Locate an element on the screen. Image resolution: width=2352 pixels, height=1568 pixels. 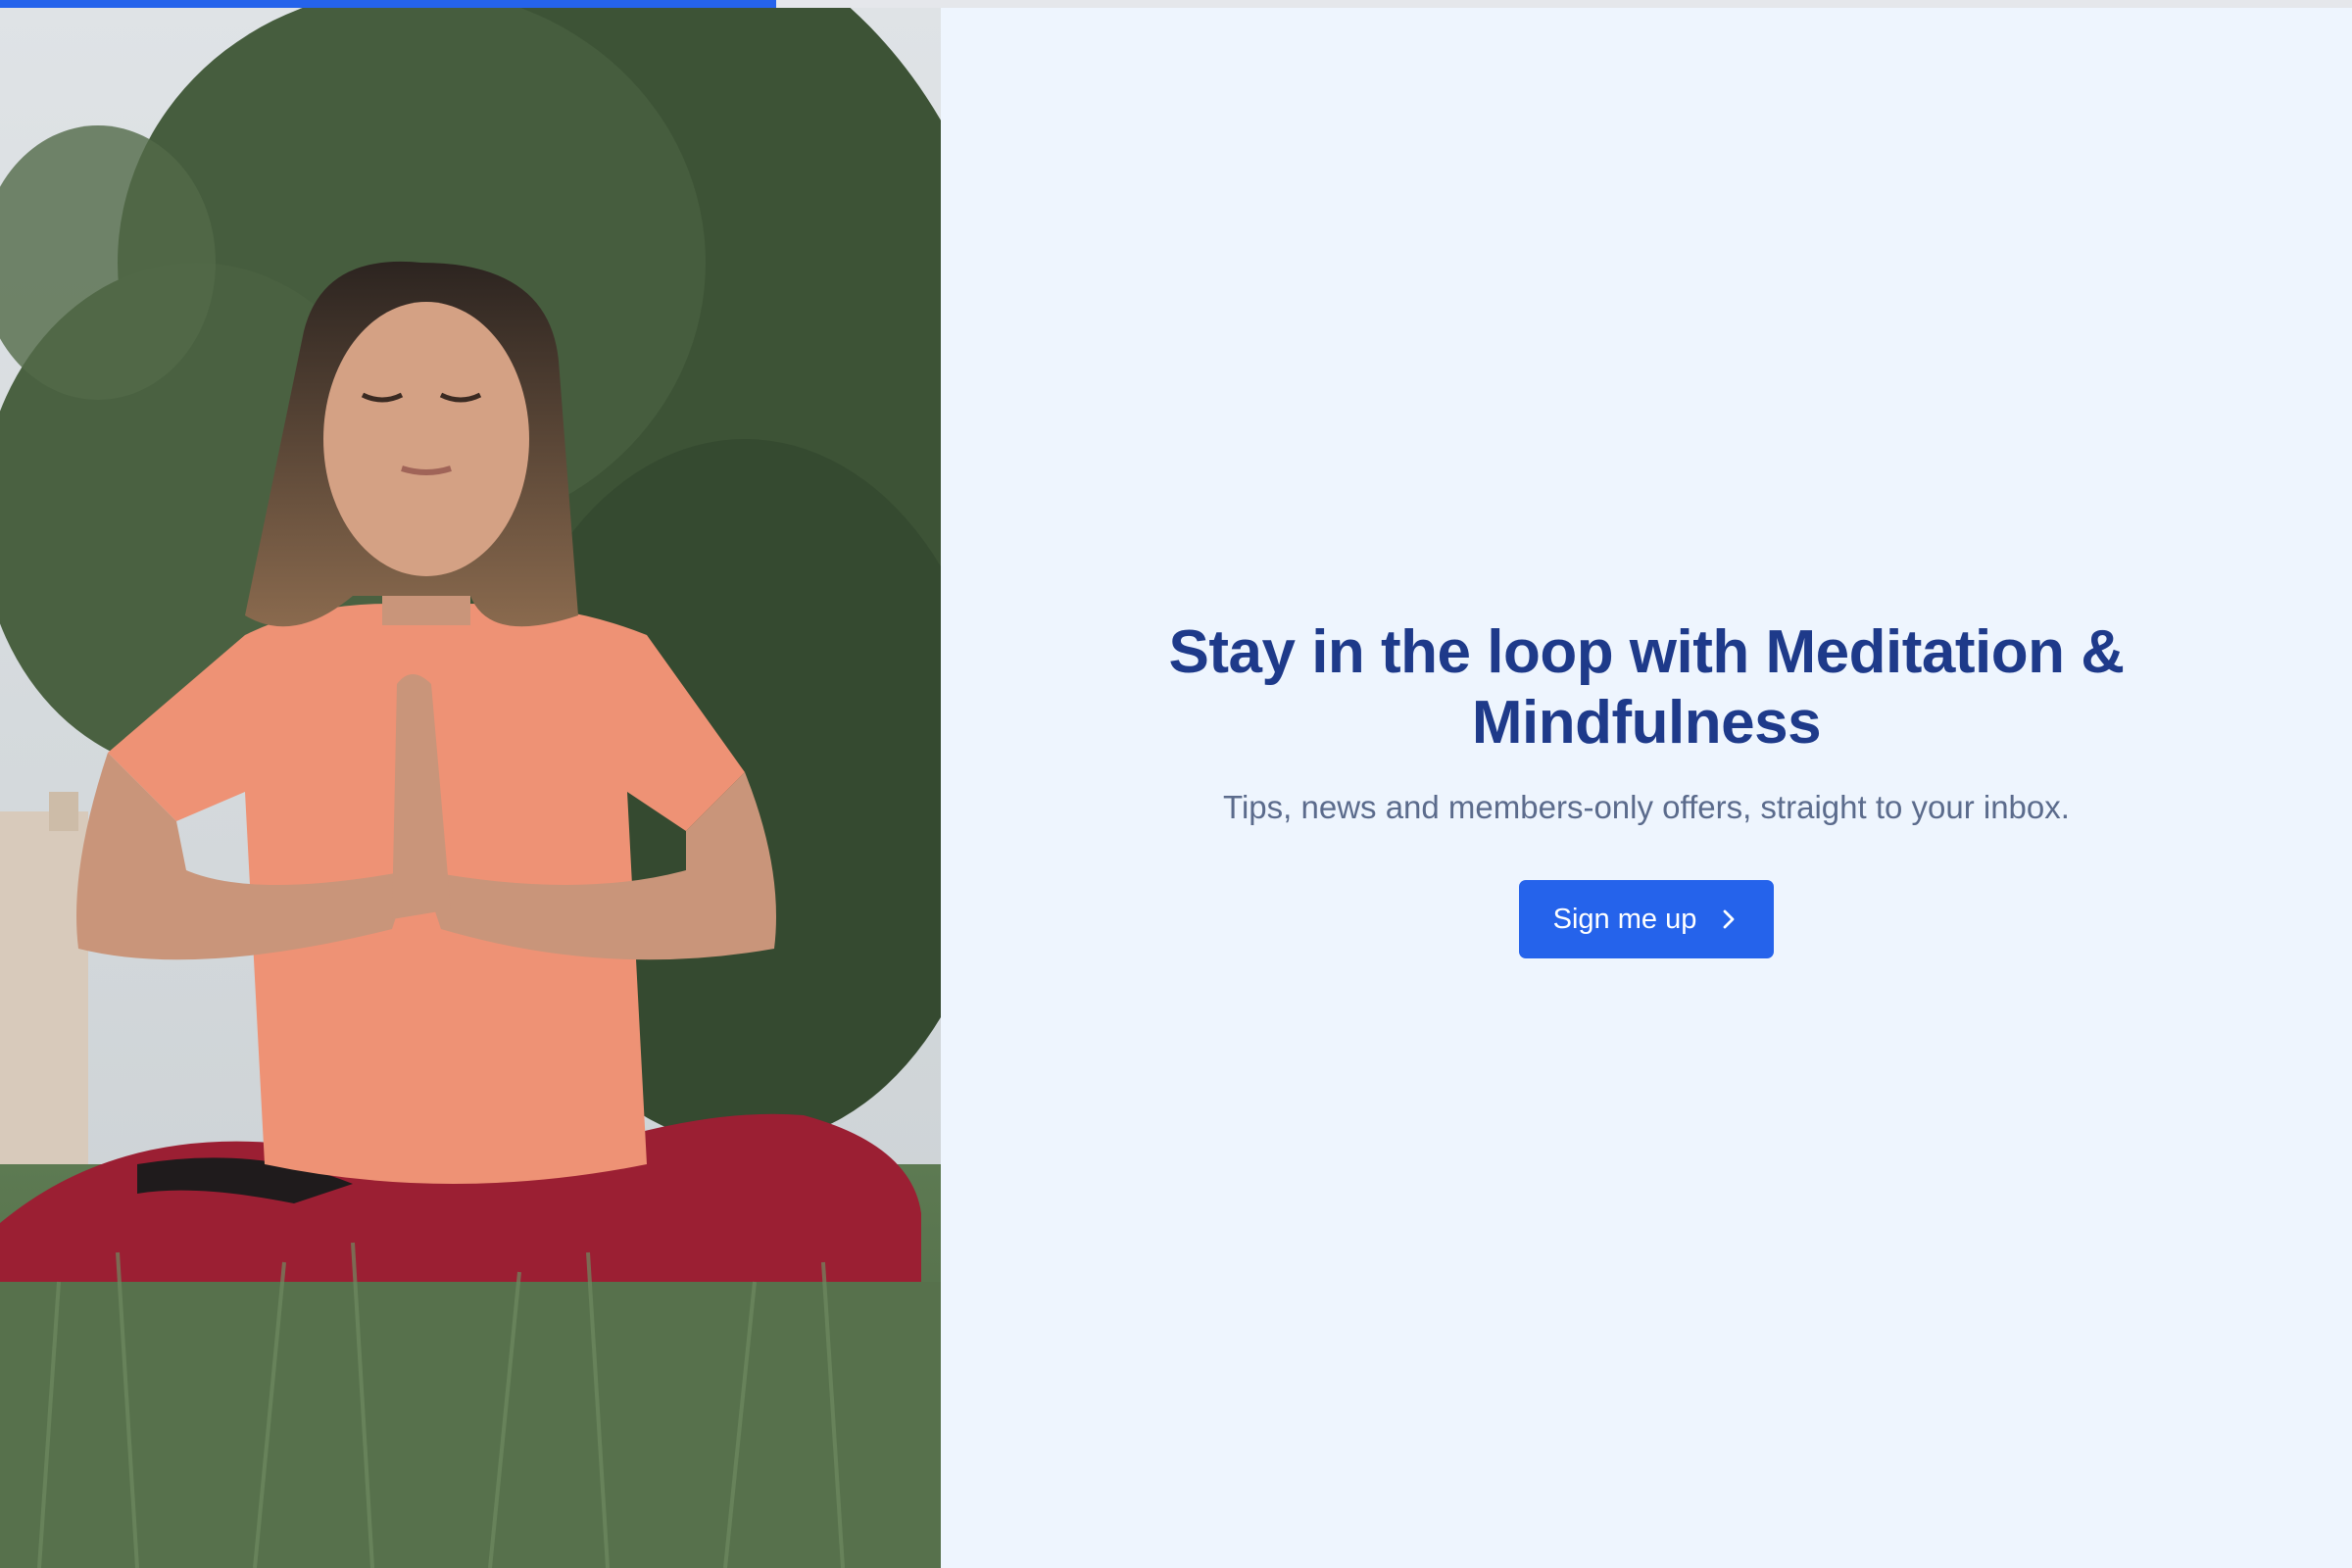
progress-bar is located at coordinates (1176, 4).